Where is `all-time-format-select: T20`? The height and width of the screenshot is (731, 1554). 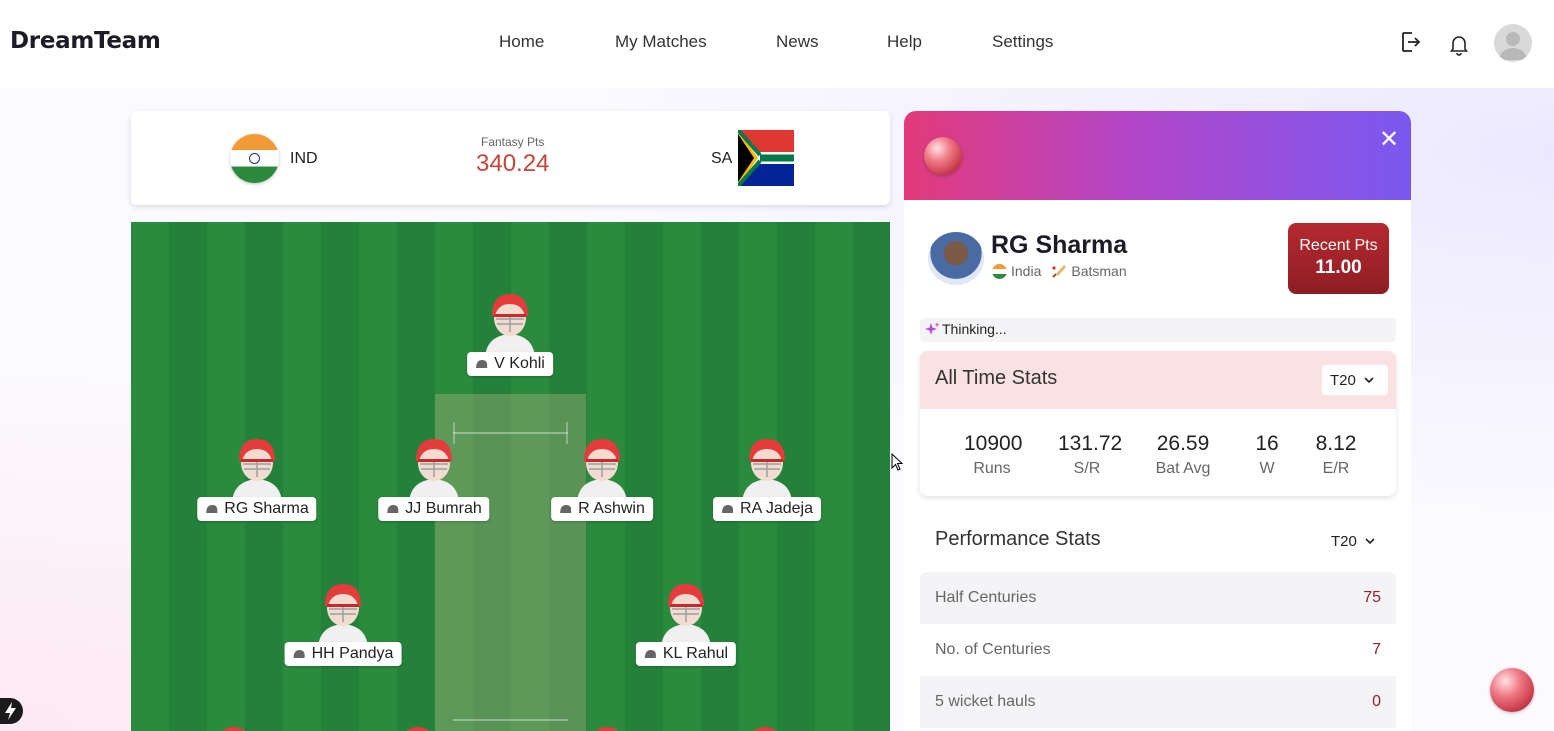
all-time-format-select: T20 is located at coordinates (1355, 380).